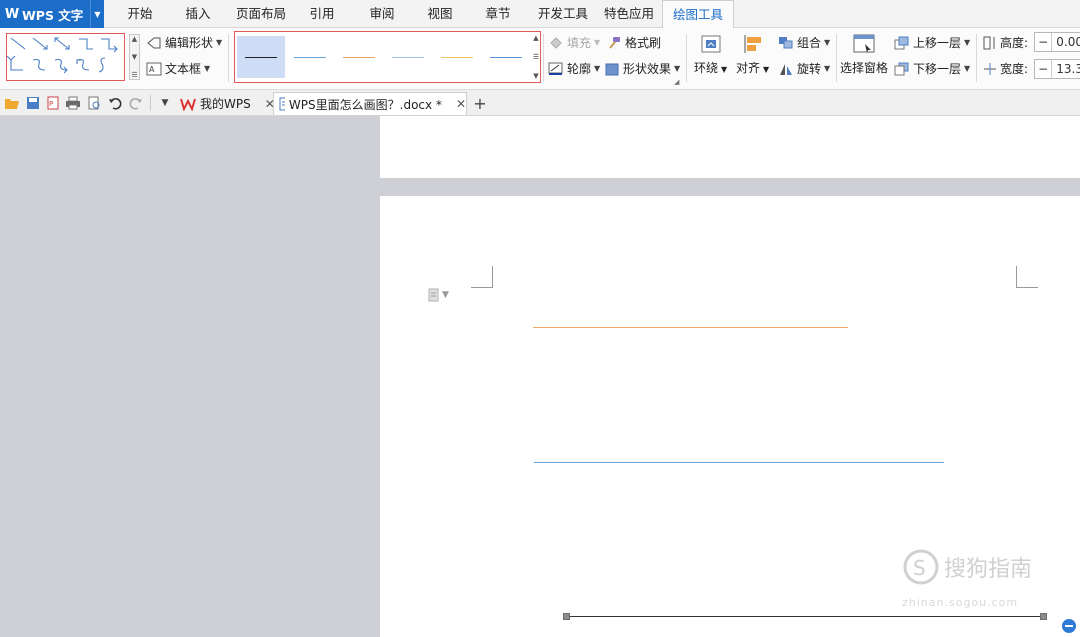 The image size is (1080, 637). Describe the element at coordinates (1044, 69) in the screenshot. I see `width-decrement-button: −` at that location.